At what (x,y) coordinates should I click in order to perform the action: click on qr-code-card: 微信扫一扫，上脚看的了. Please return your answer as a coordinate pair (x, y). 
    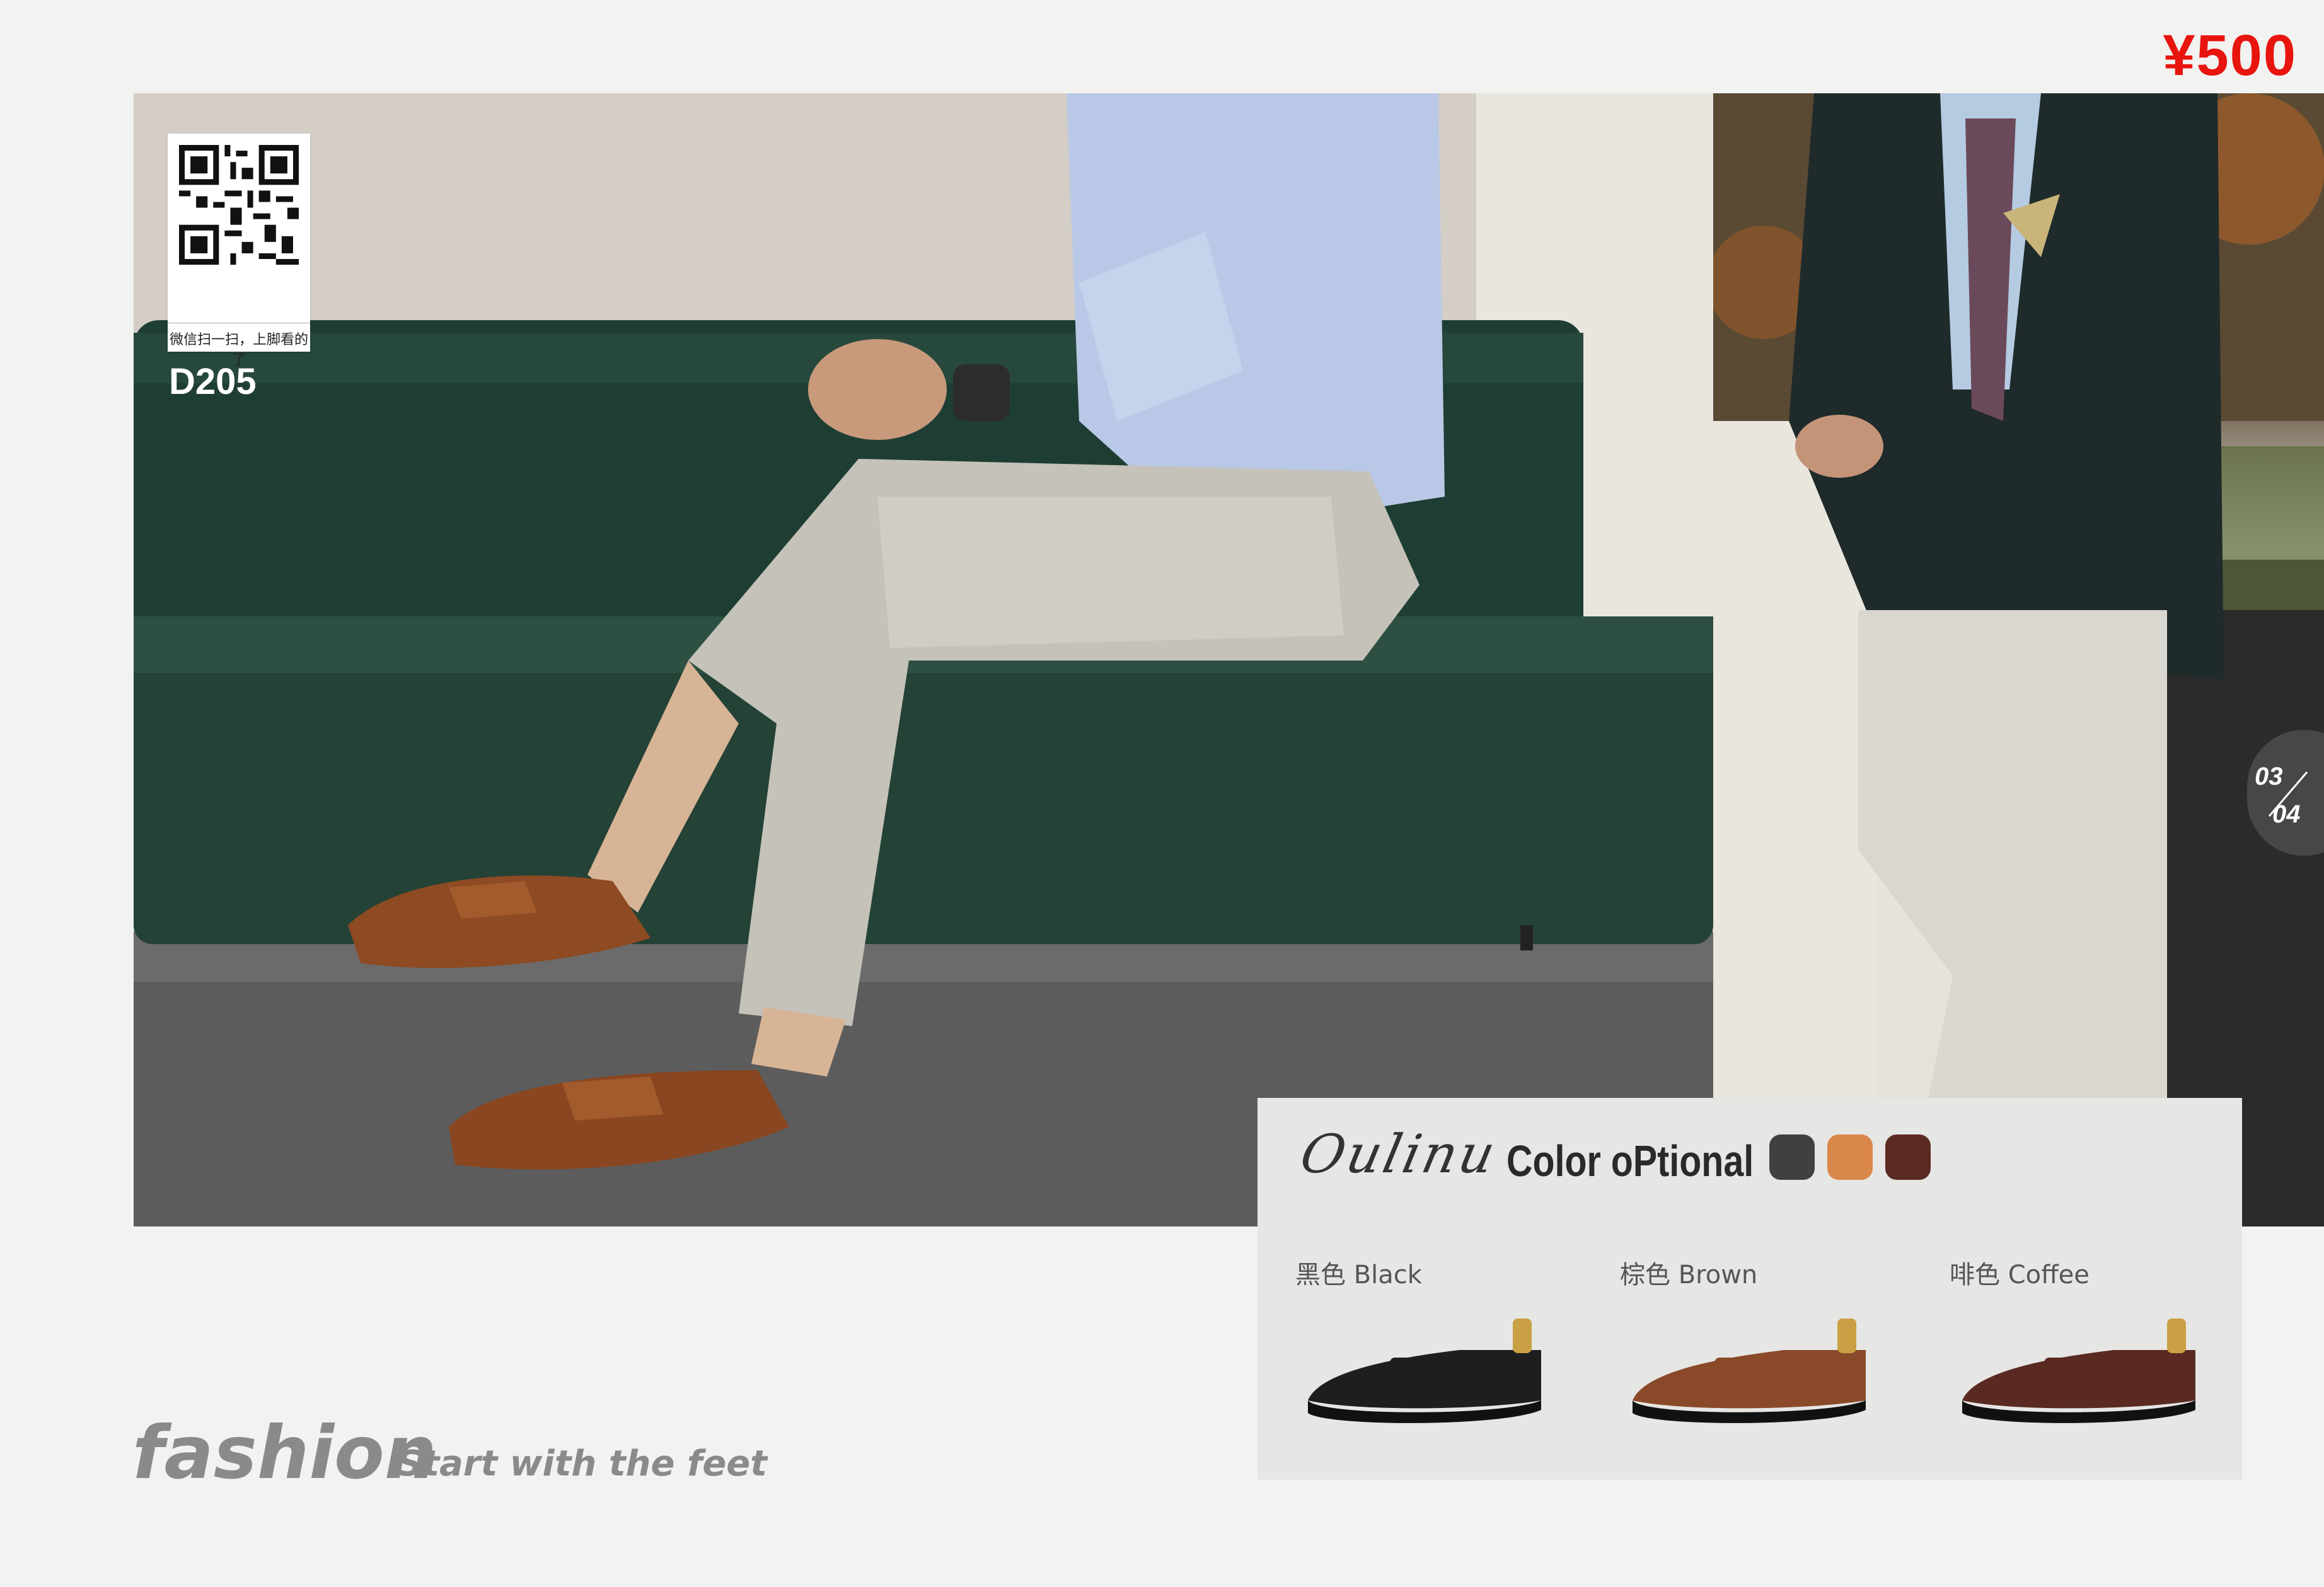
    Looking at the image, I should click on (239, 250).